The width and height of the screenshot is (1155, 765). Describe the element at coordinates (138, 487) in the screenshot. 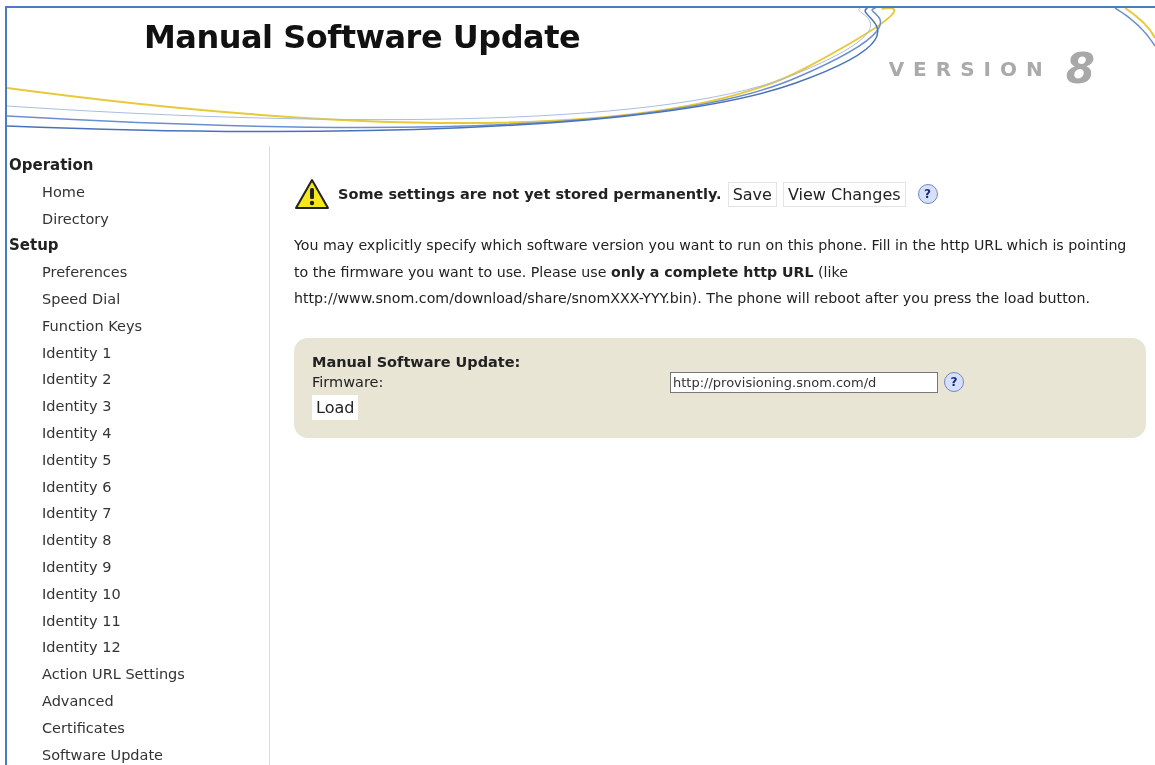

I see `sidebar-item: Identity 6` at that location.